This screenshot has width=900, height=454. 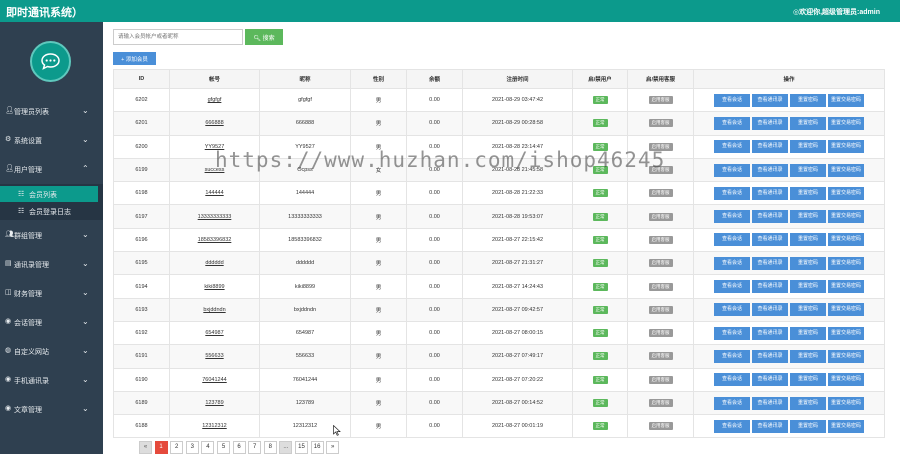 I want to click on sidebar-item-5: ◫ 财务管理 ⌄, so click(x=51, y=293).